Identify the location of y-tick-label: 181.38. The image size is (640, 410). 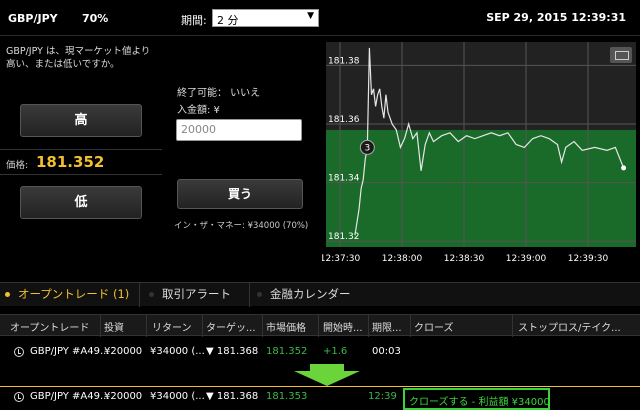
(344, 61).